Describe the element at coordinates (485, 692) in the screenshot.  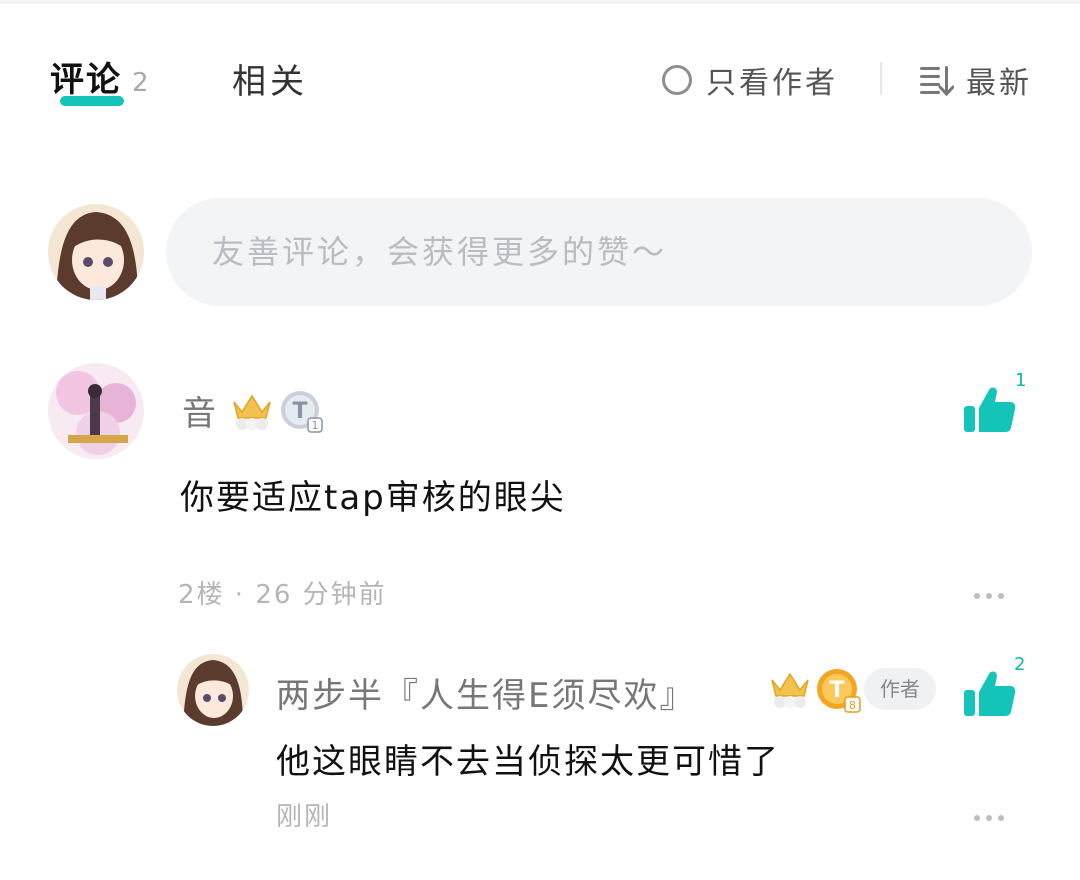
I see `reply-username: 两步半『人生得E须尽欢』` at that location.